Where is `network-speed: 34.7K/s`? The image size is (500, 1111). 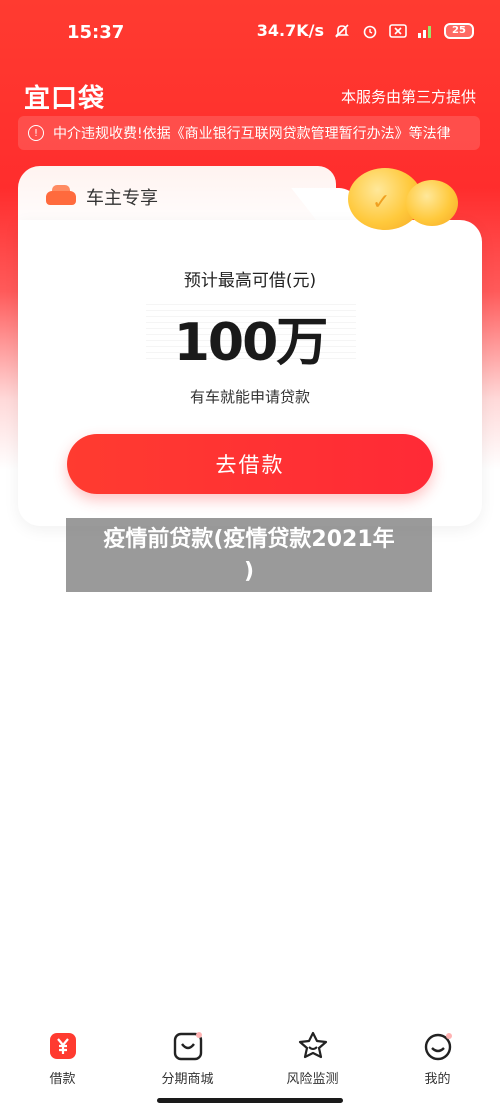
network-speed: 34.7K/s is located at coordinates (290, 30).